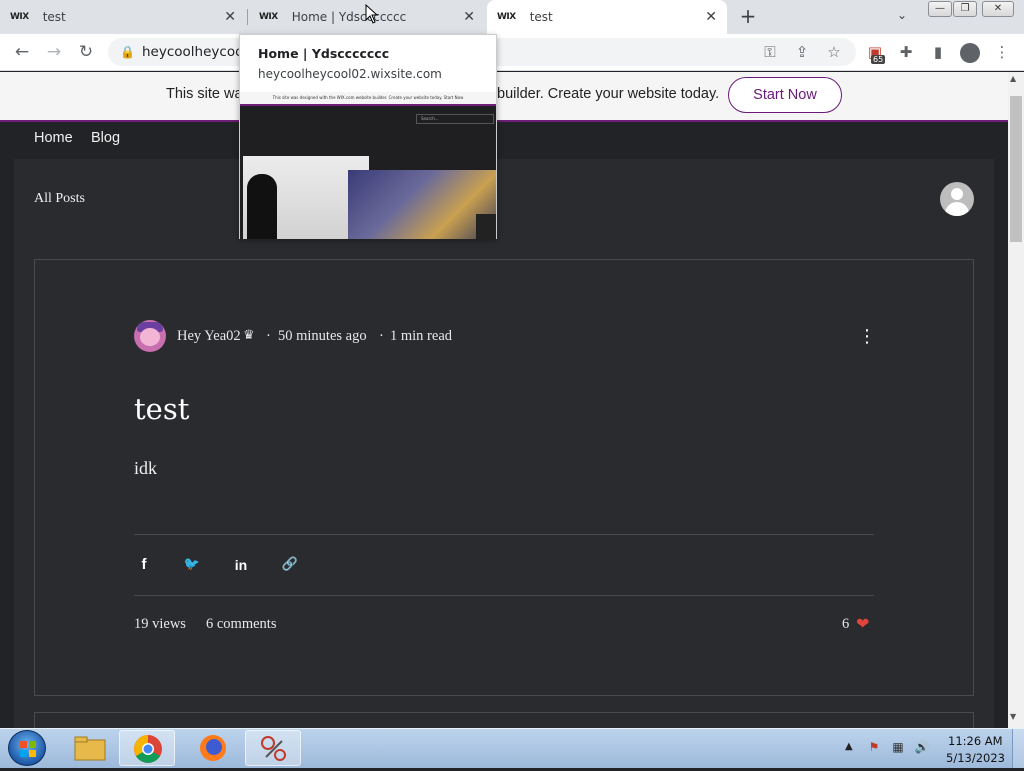 The height and width of the screenshot is (771, 1024). I want to click on minimize-button: —, so click(940, 9).